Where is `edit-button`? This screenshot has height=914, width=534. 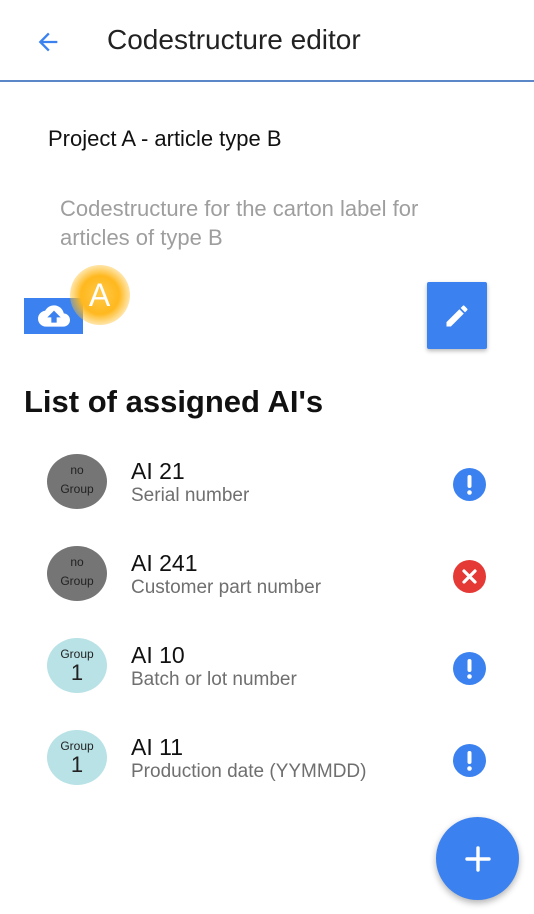
edit-button is located at coordinates (457, 315).